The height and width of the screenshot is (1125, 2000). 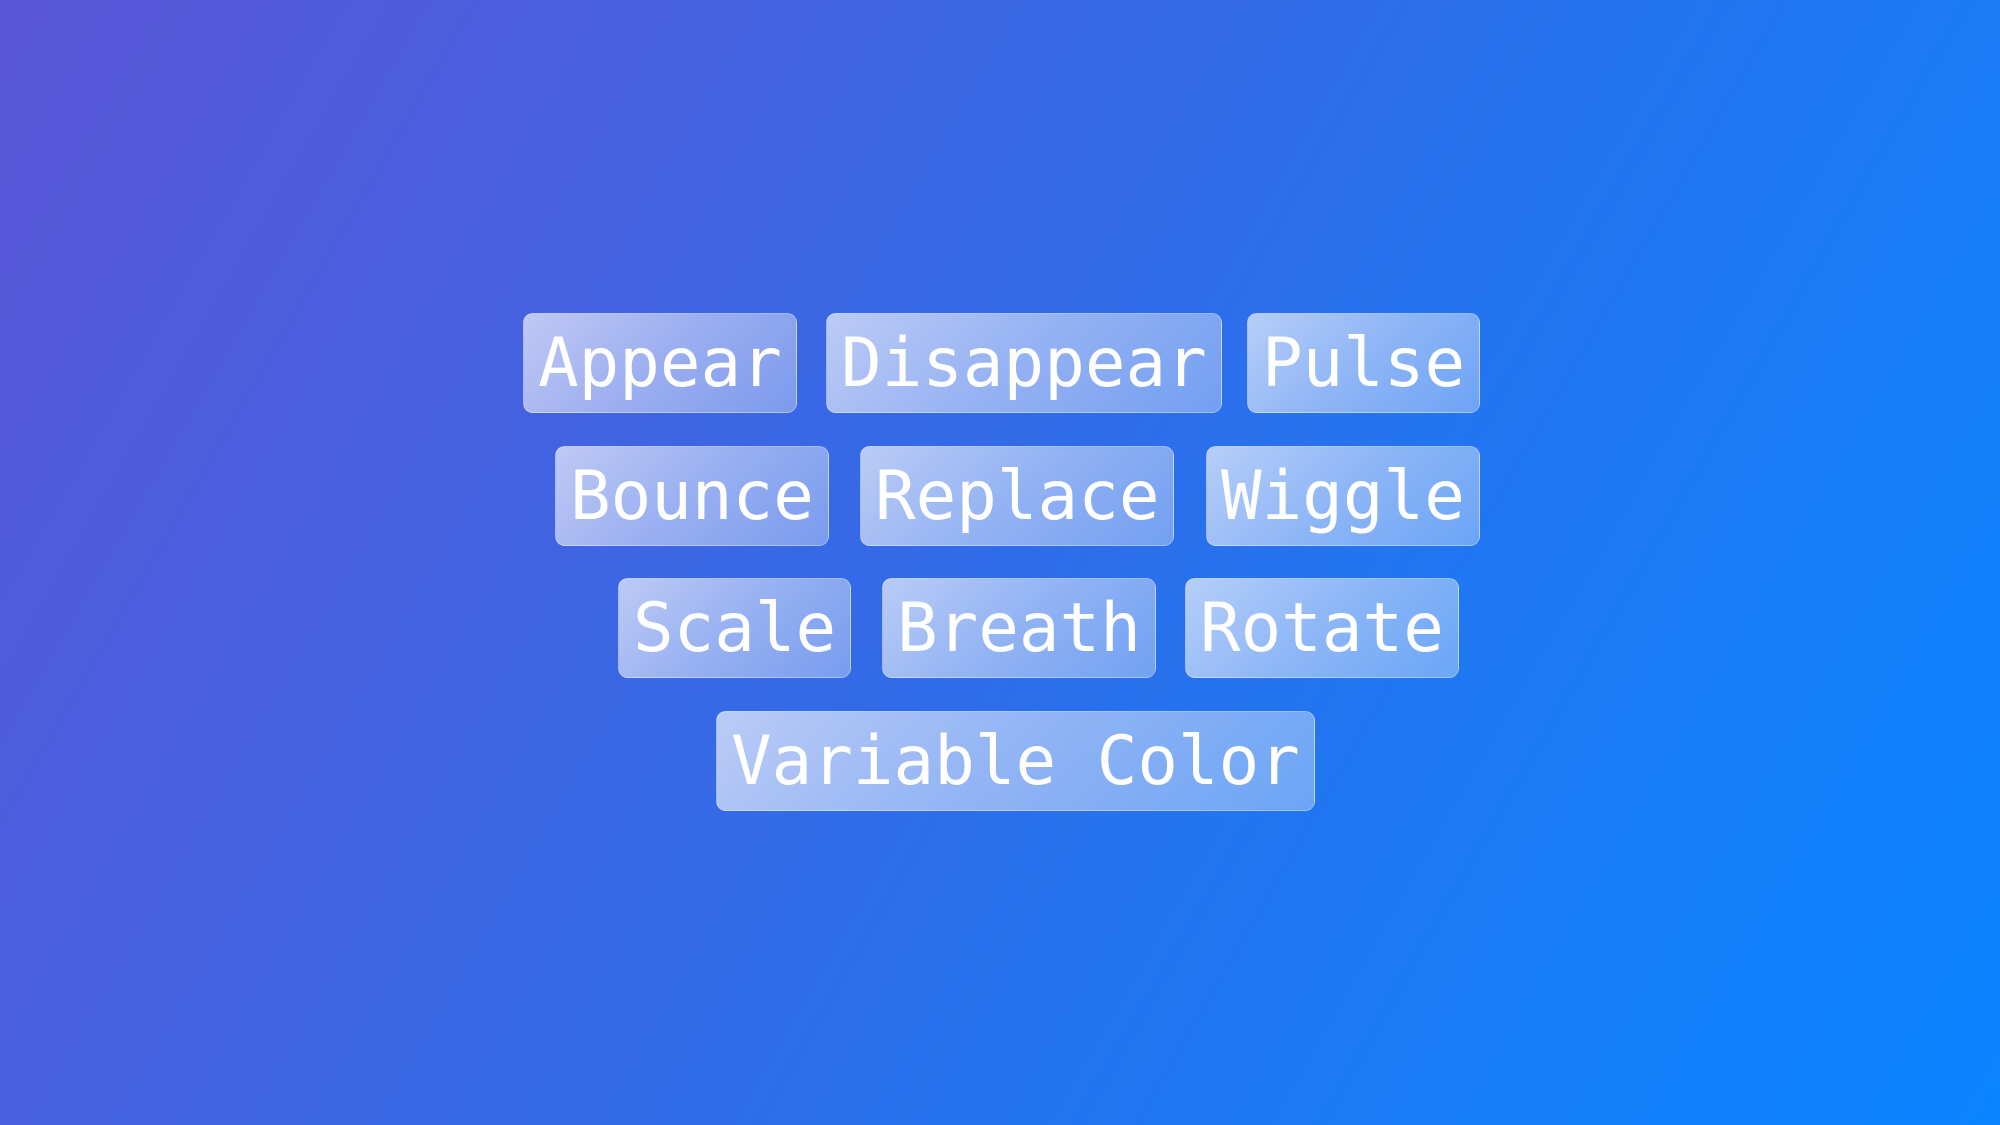 I want to click on tag-scale: Scale, so click(x=735, y=628).